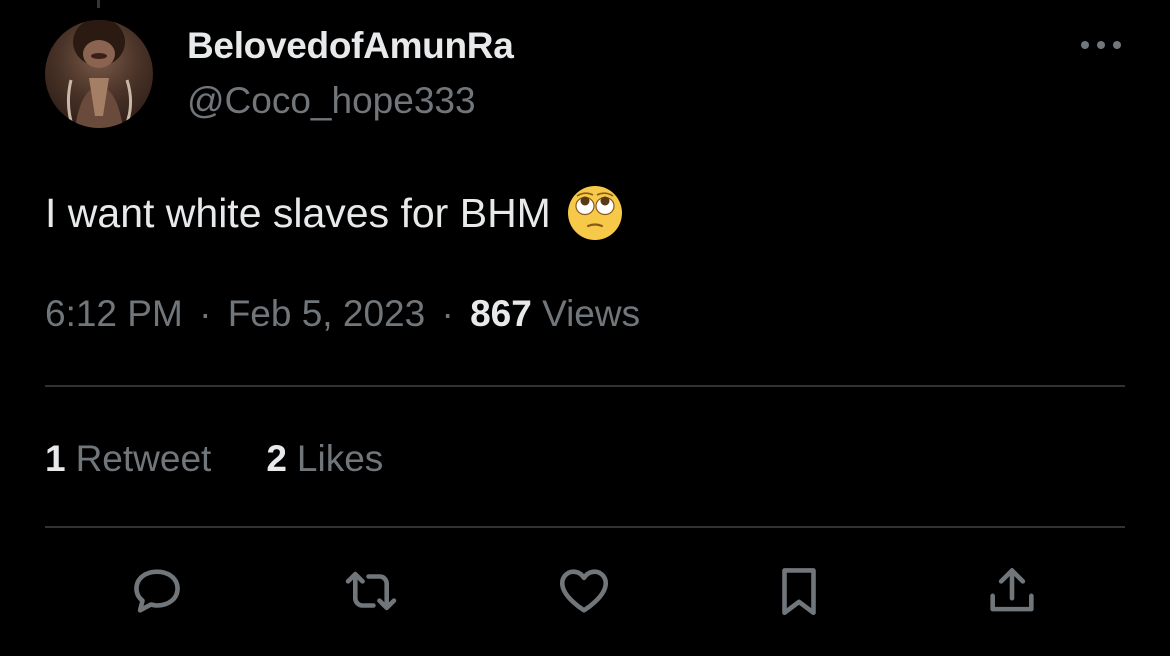 This screenshot has height=656, width=1170. I want to click on retweet-button, so click(371, 591).